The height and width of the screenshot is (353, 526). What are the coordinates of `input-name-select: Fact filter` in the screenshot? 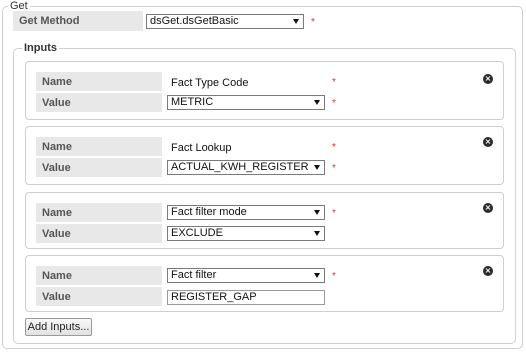 It's located at (246, 275).